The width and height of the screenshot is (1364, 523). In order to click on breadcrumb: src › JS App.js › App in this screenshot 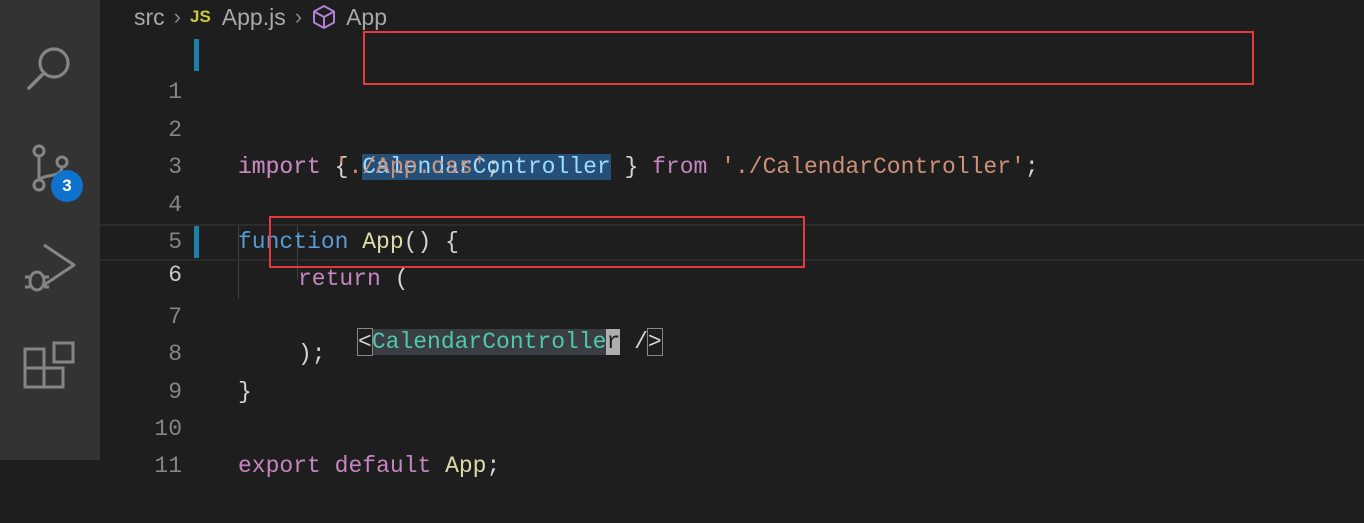, I will do `click(260, 17)`.